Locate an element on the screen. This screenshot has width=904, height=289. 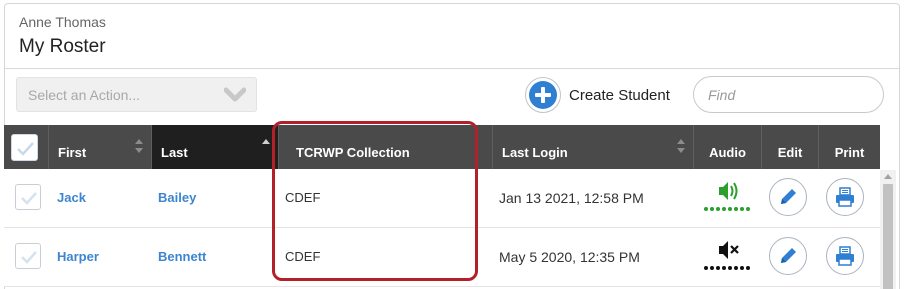
column-header-first-label: First is located at coordinates (72, 152).